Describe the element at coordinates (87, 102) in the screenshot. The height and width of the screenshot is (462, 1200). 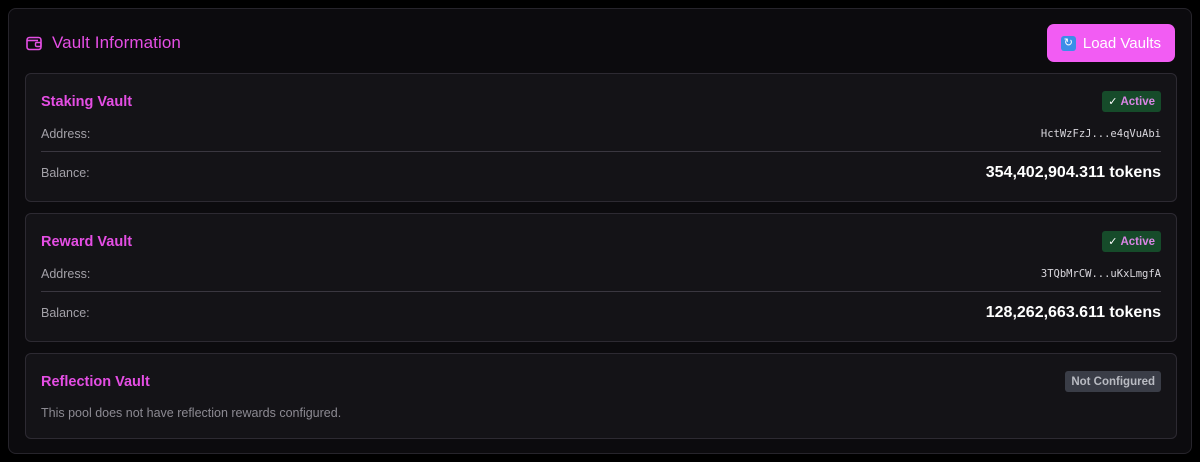
I see `vault-name: Staking Vault` at that location.